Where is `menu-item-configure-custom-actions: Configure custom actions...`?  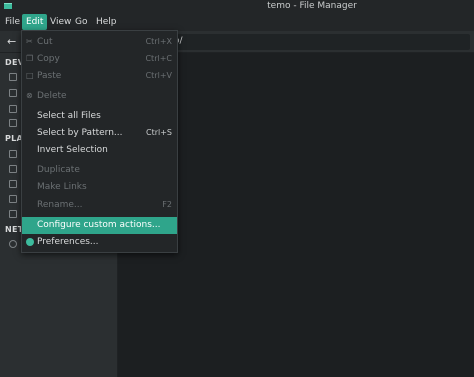
menu-item-configure-custom-actions: Configure custom actions... is located at coordinates (99, 225).